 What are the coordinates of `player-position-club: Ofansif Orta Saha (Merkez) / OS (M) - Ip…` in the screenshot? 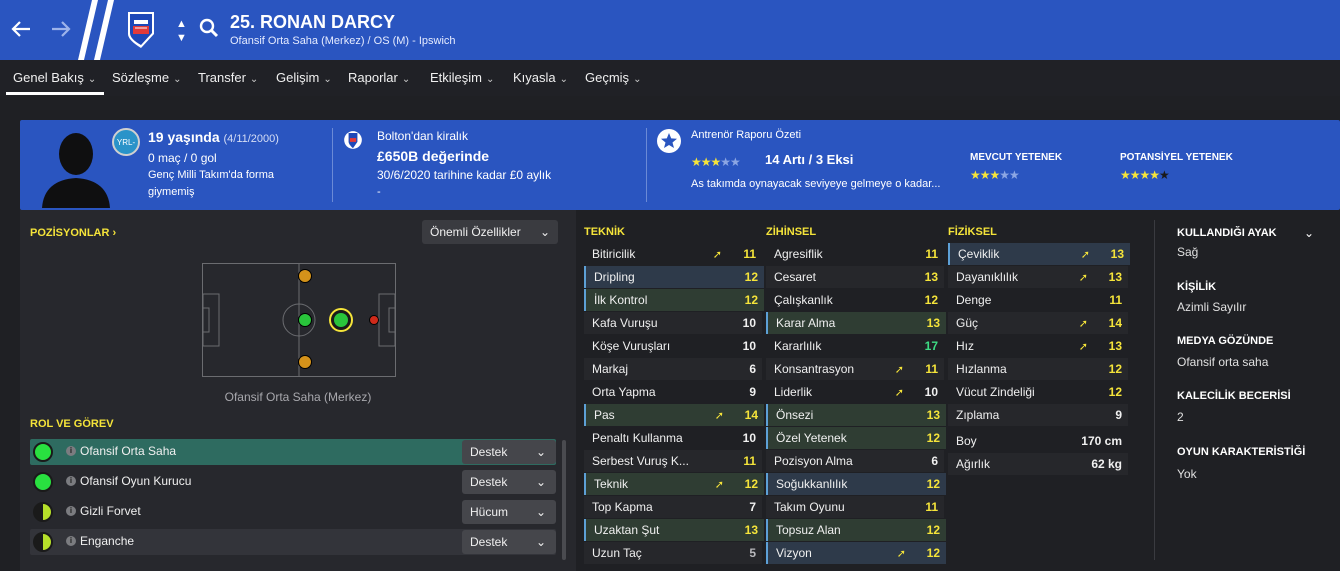 It's located at (343, 41).